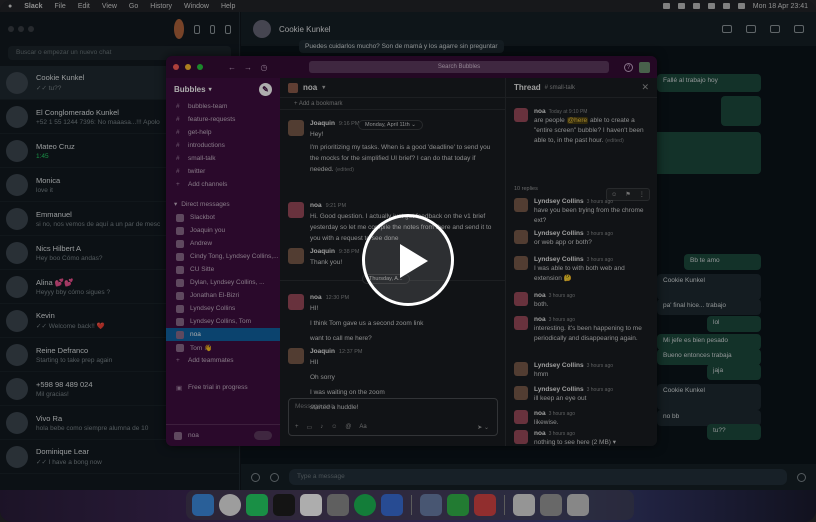 This screenshot has height=522, width=816. I want to click on play-button, so click(408, 260).